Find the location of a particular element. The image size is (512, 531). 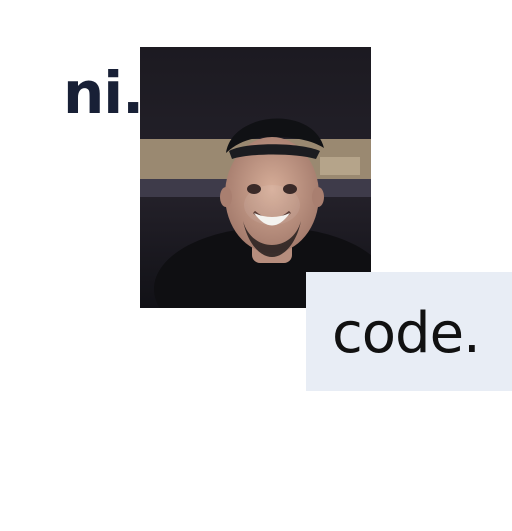

right-eye is located at coordinates (290, 189).